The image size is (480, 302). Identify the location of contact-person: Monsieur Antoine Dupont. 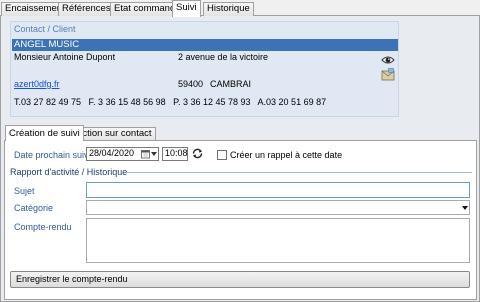
(65, 57).